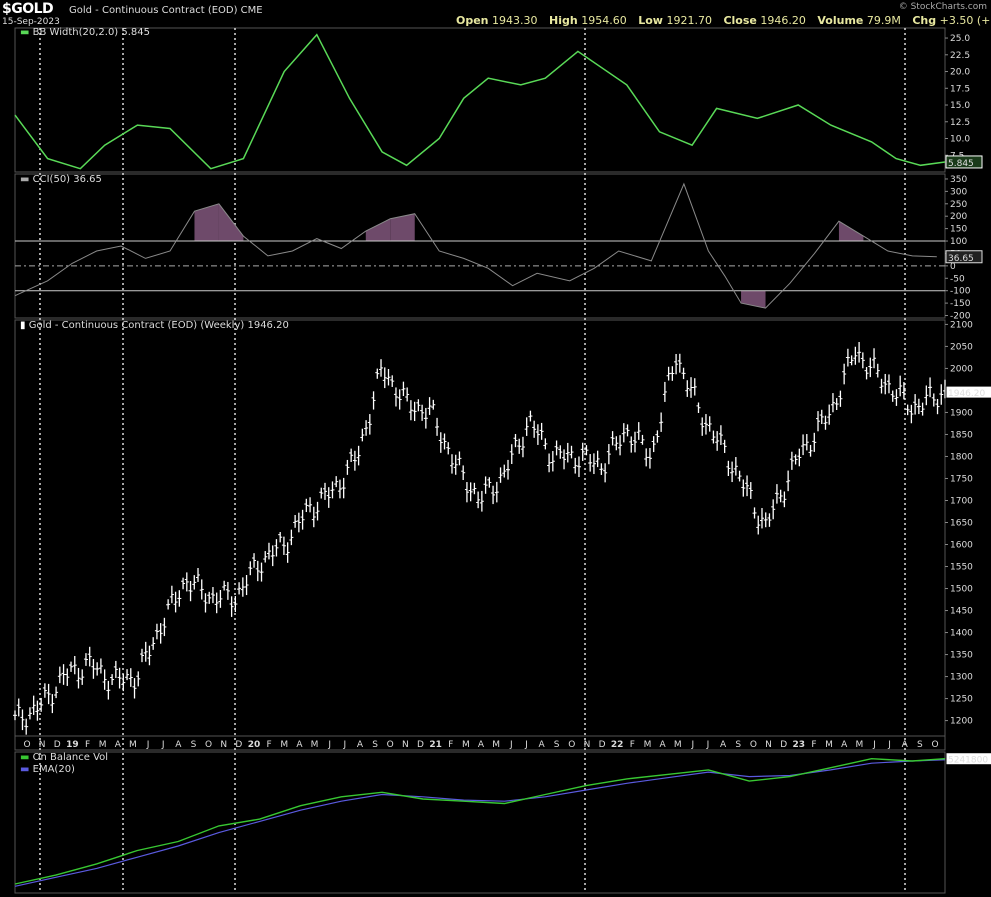 This screenshot has width=991, height=897. Describe the element at coordinates (961, 523) in the screenshot. I see `price-tick-label: 1650` at that location.